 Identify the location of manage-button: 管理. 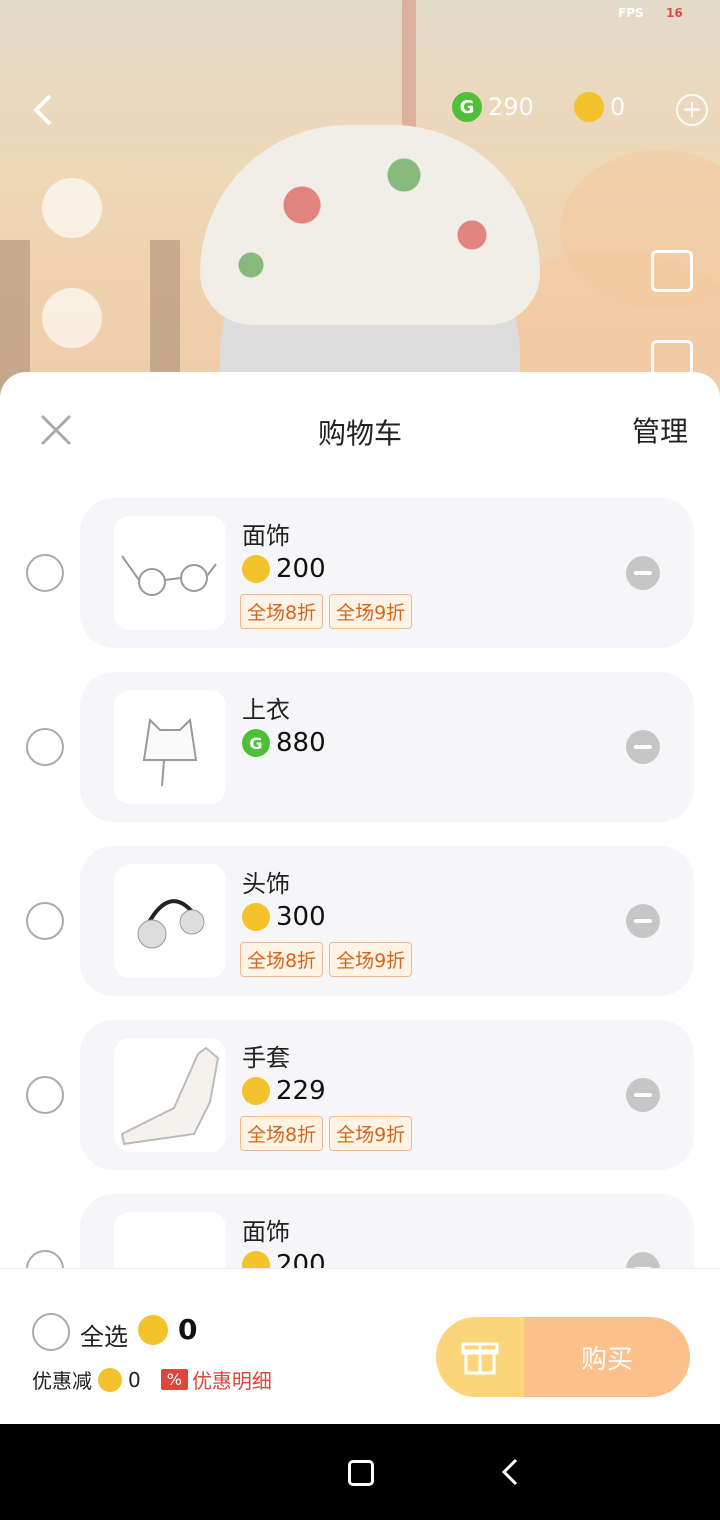
(660, 430).